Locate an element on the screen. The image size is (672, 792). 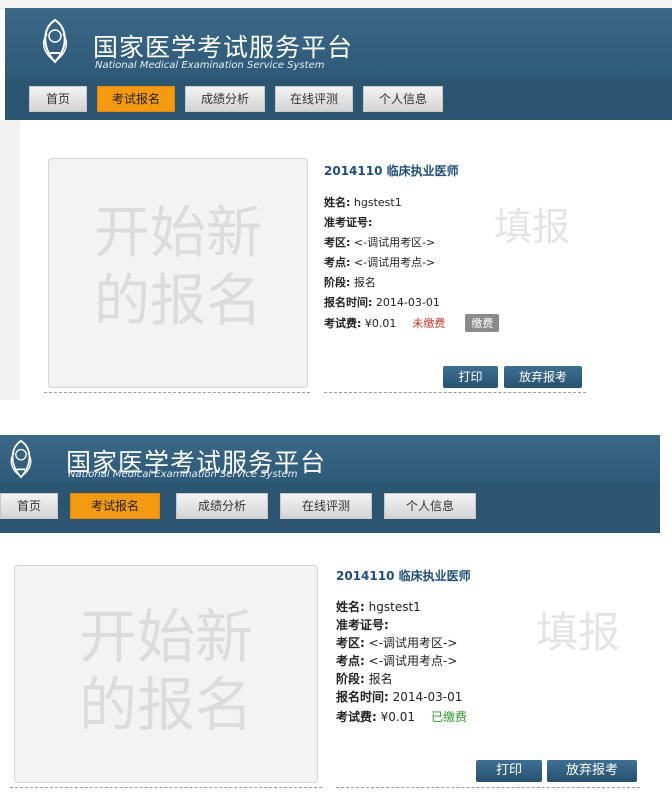
fee-status-unpaid: 未缴费 is located at coordinates (429, 323).